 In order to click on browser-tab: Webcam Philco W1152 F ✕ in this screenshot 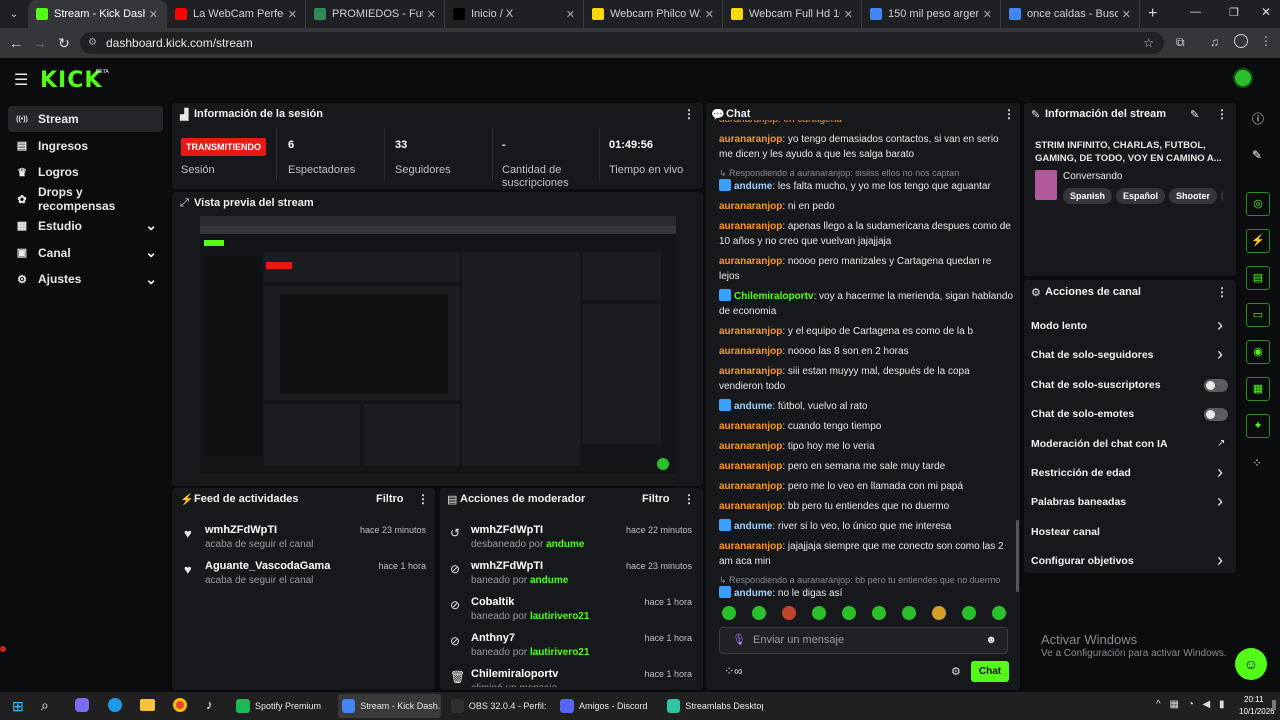, I will do `click(653, 14)`.